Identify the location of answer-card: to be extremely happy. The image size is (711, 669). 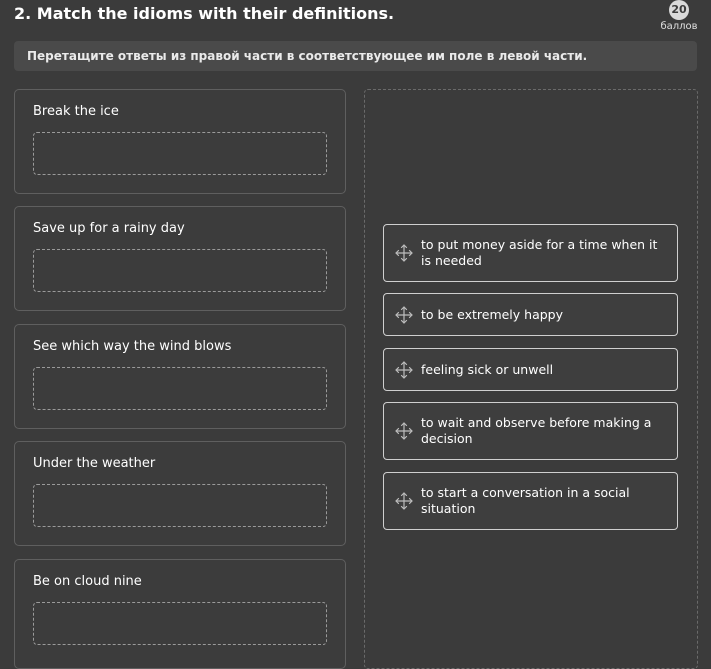
(530, 314).